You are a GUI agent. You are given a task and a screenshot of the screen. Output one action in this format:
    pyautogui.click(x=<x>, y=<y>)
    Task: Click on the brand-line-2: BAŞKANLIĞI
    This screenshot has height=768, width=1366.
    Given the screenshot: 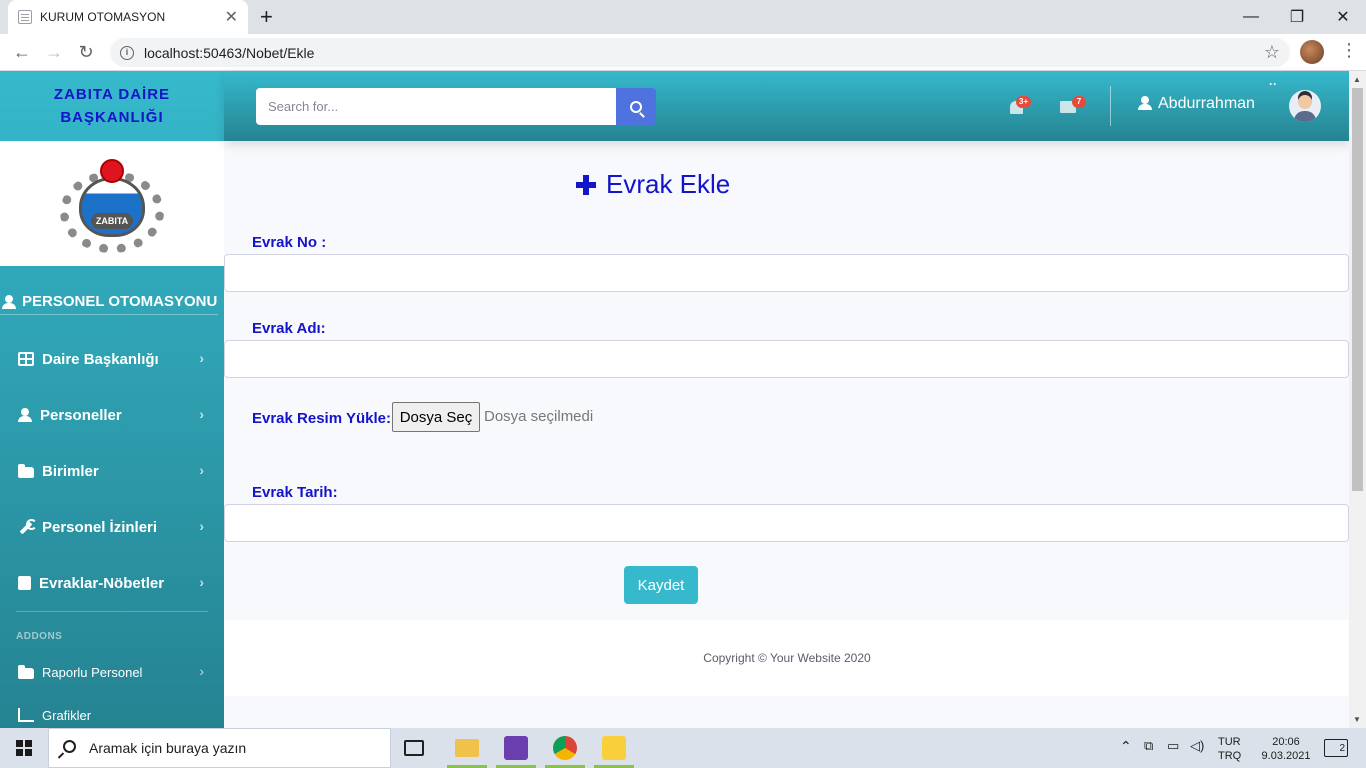 What is the action you would take?
    pyautogui.click(x=112, y=117)
    